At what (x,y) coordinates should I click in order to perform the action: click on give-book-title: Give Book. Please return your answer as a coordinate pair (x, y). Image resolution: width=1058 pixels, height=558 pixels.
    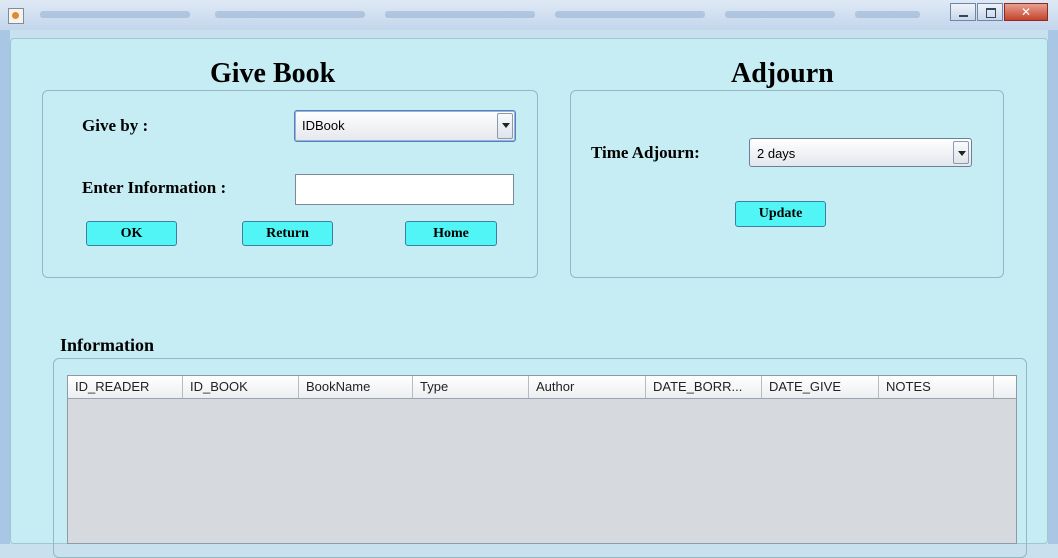
    Looking at the image, I should click on (273, 73).